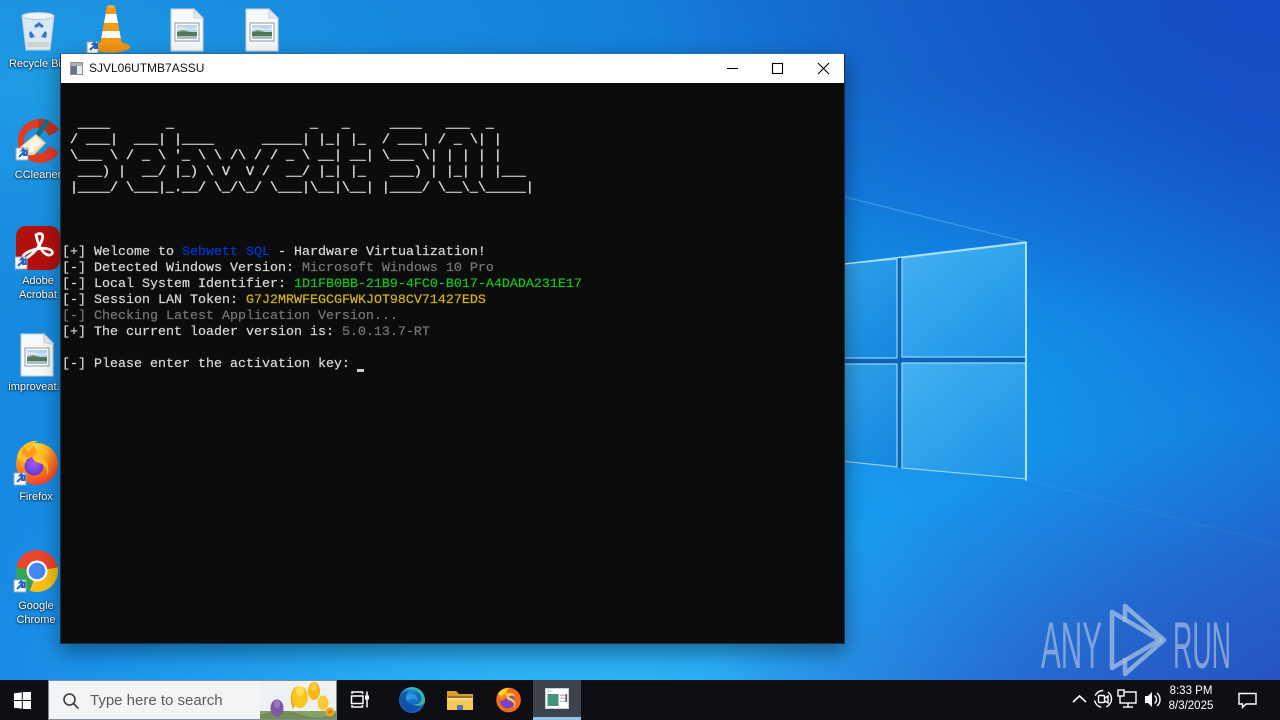  What do you see at coordinates (1071, 644) in the screenshot?
I see `svg-text: ANY` at bounding box center [1071, 644].